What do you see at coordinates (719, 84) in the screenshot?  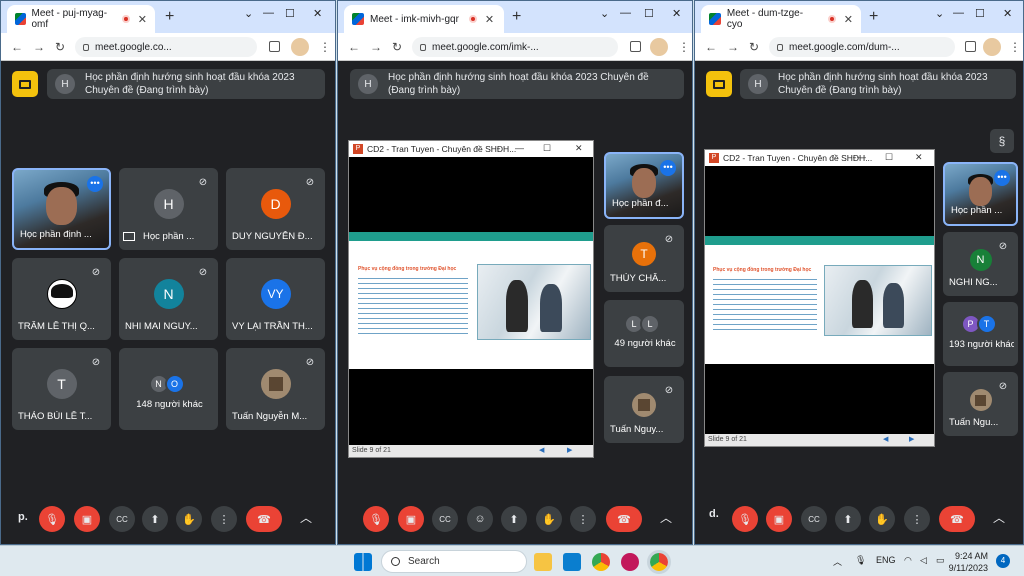 I see `presenting-icon` at bounding box center [719, 84].